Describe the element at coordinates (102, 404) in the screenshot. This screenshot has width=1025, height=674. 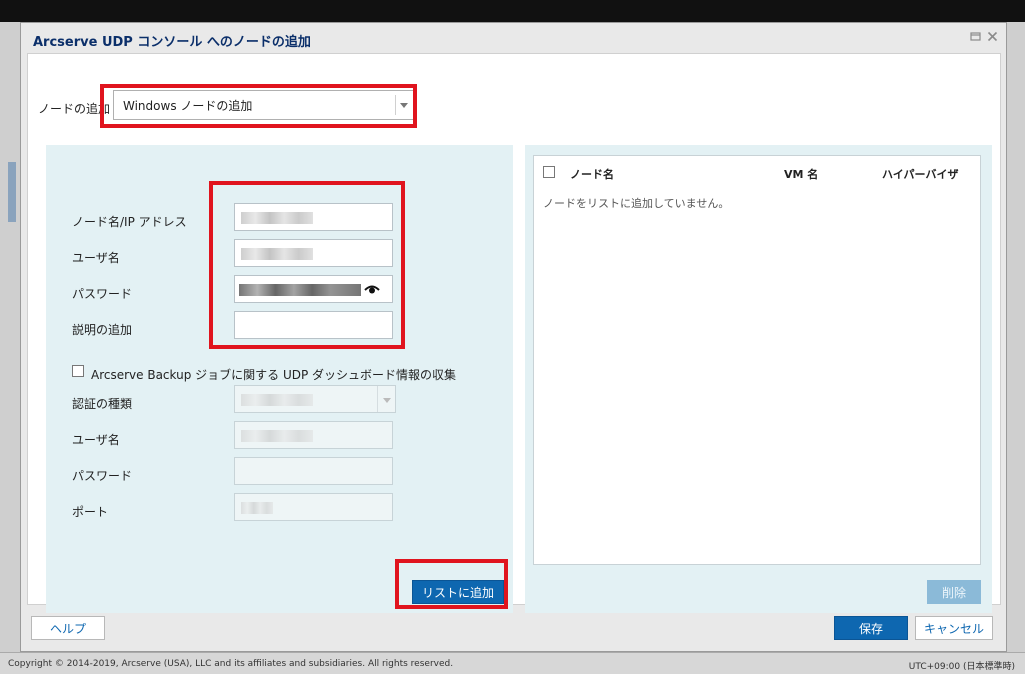
I see `auth-type-label: 認証の種類` at that location.